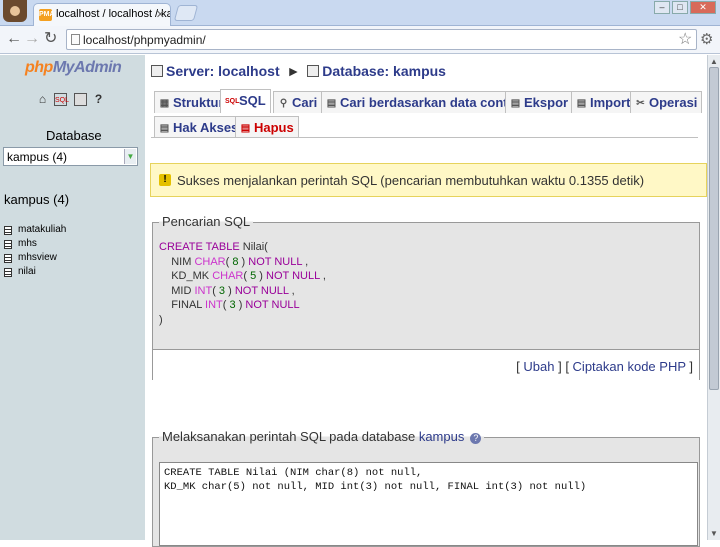 The height and width of the screenshot is (547, 720). What do you see at coordinates (14, 39) in the screenshot?
I see `back-icon: ←` at bounding box center [14, 39].